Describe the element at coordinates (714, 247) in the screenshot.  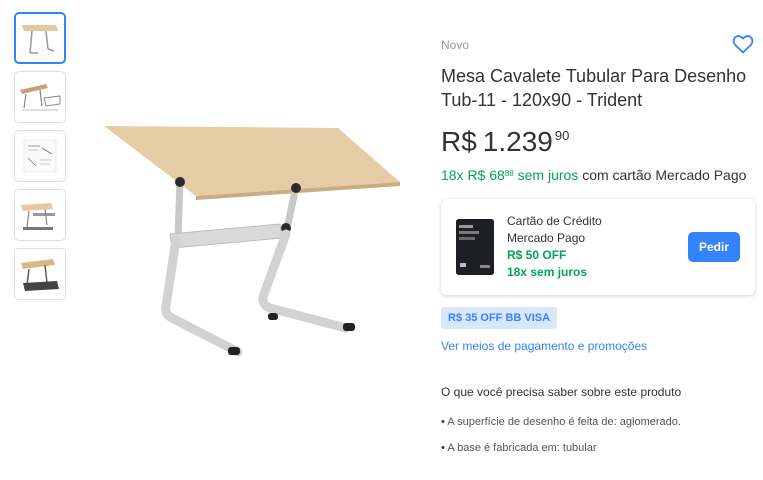
I see `pedir-button: Pedir` at that location.